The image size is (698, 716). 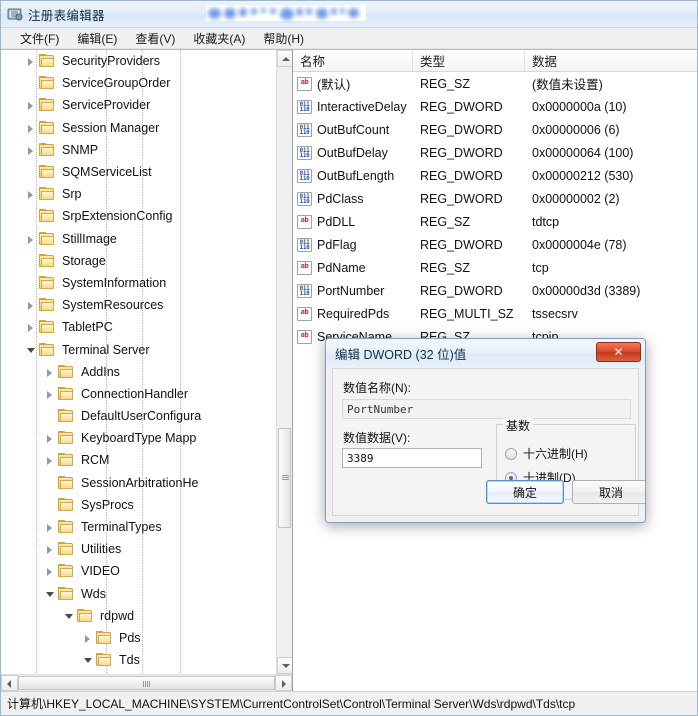 What do you see at coordinates (284, 58) in the screenshot?
I see `tree-scroll-up-button` at bounding box center [284, 58].